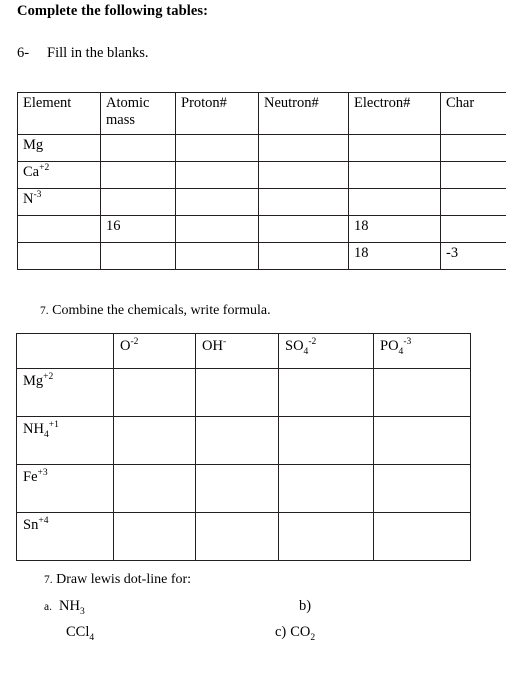  I want to click on question-7a-prompt: 7. Combine the chemicals, write formula., so click(155, 311).